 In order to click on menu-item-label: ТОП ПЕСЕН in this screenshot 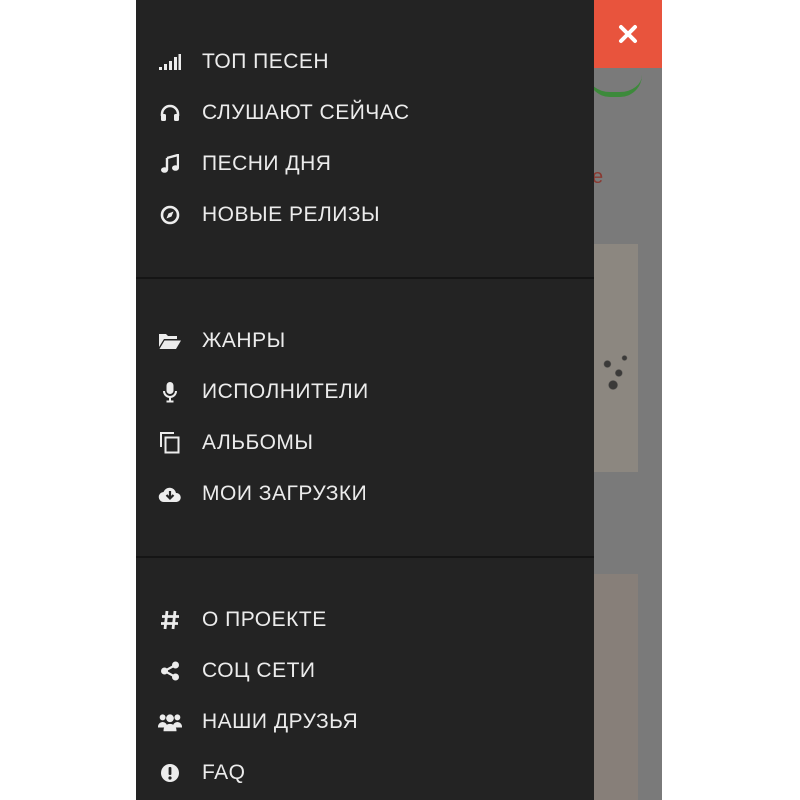, I will do `click(266, 61)`.